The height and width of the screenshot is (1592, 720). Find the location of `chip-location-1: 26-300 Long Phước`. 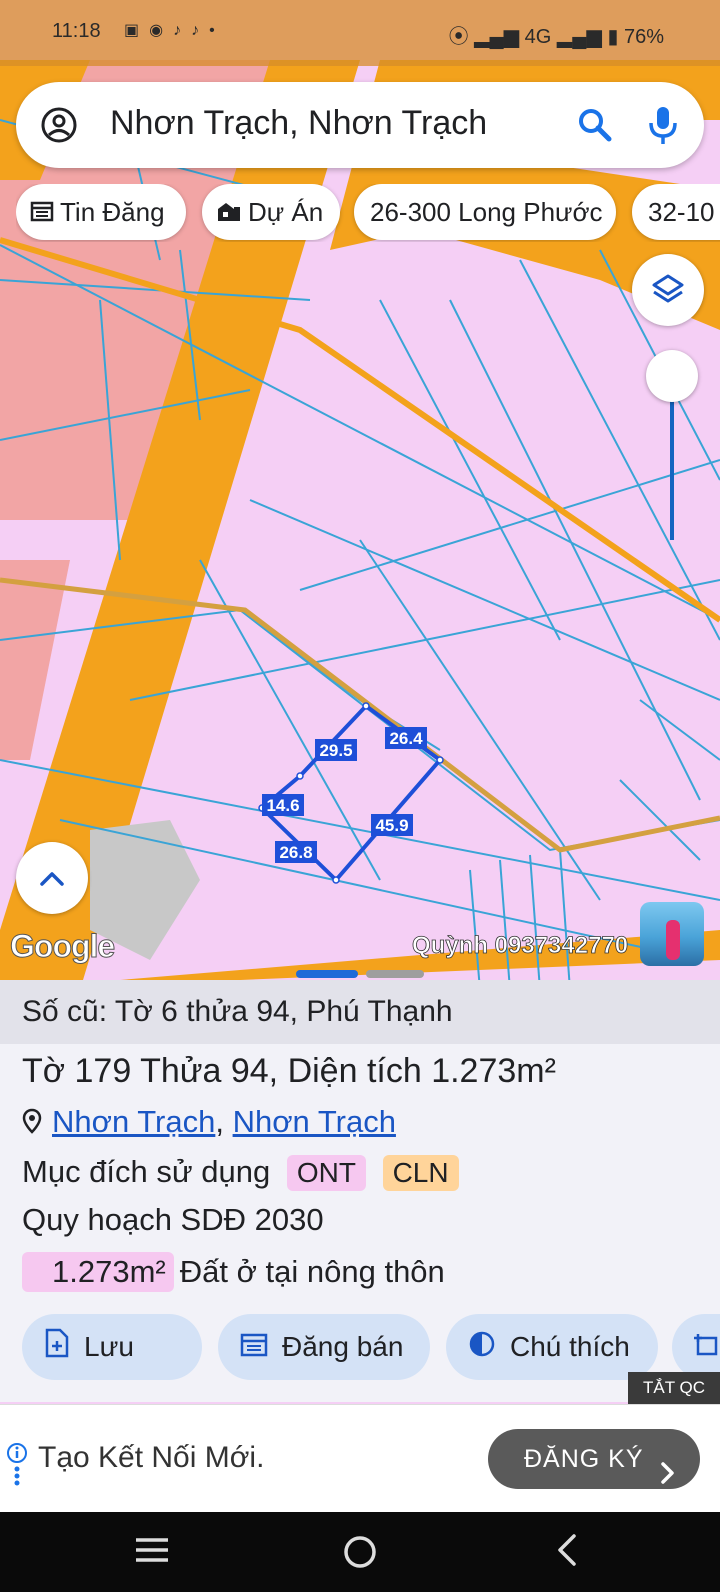

chip-location-1: 26-300 Long Phước is located at coordinates (485, 212).